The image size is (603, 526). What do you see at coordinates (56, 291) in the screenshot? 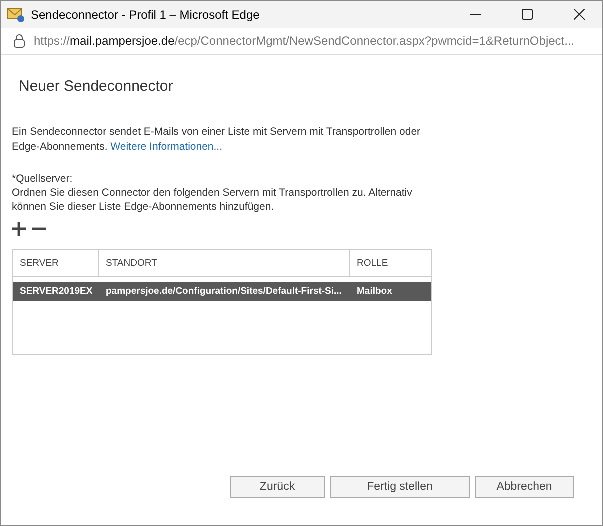
I see `table-cell-text: SERVER2019EX` at bounding box center [56, 291].